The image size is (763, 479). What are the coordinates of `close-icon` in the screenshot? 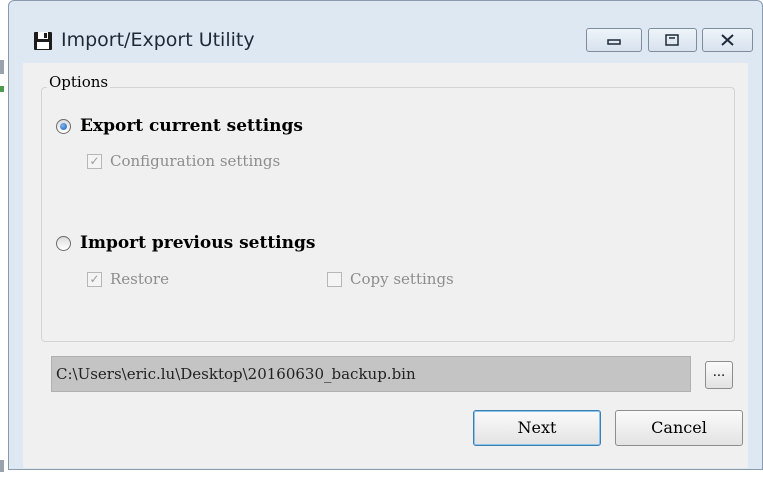 It's located at (727, 40).